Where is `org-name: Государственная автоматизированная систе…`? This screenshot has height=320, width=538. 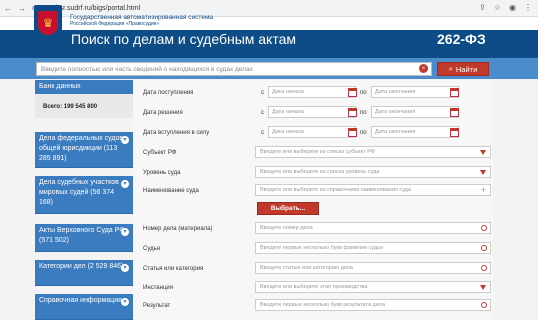 org-name: Государственная автоматизированная систе… is located at coordinates (142, 17).